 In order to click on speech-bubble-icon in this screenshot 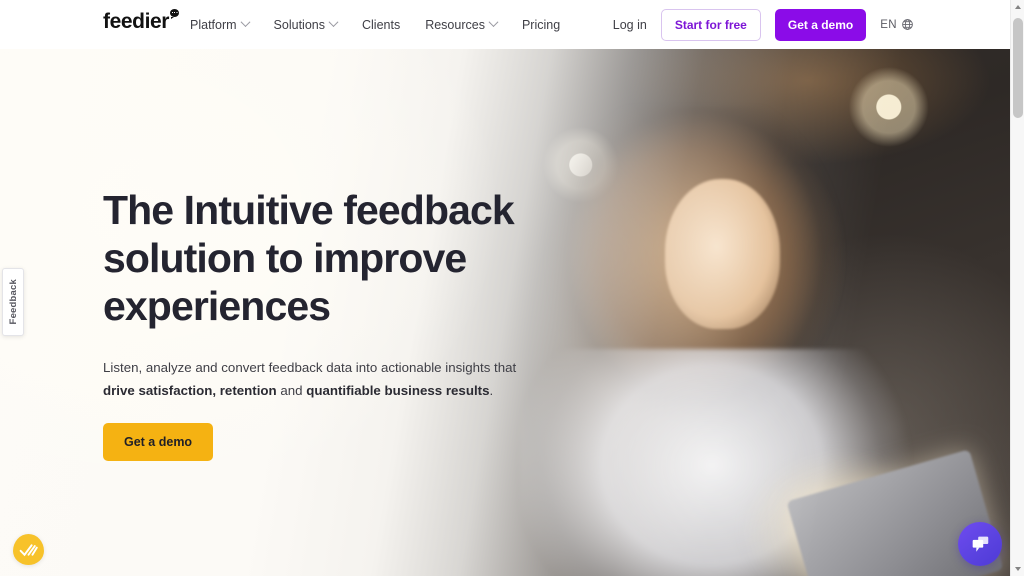, I will do `click(175, 14)`.